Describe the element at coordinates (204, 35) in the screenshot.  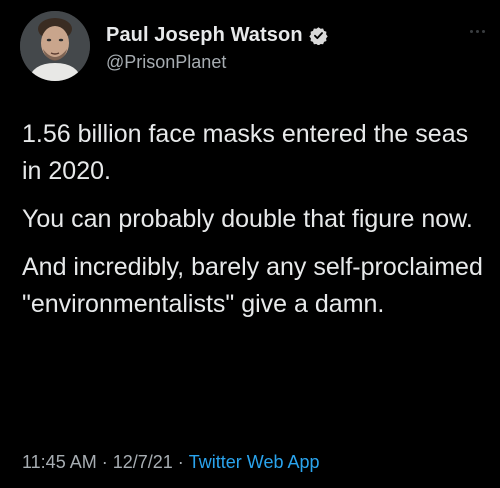
I see `author-display-name: Paul Joseph Watson` at that location.